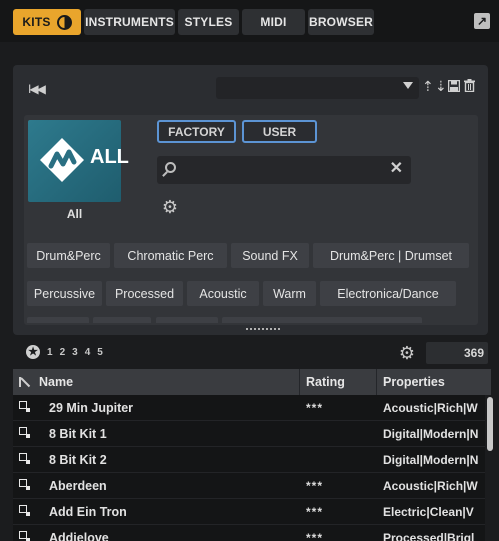 The image size is (499, 541). I want to click on row-name: 29 Min Jupiter, so click(91, 408).